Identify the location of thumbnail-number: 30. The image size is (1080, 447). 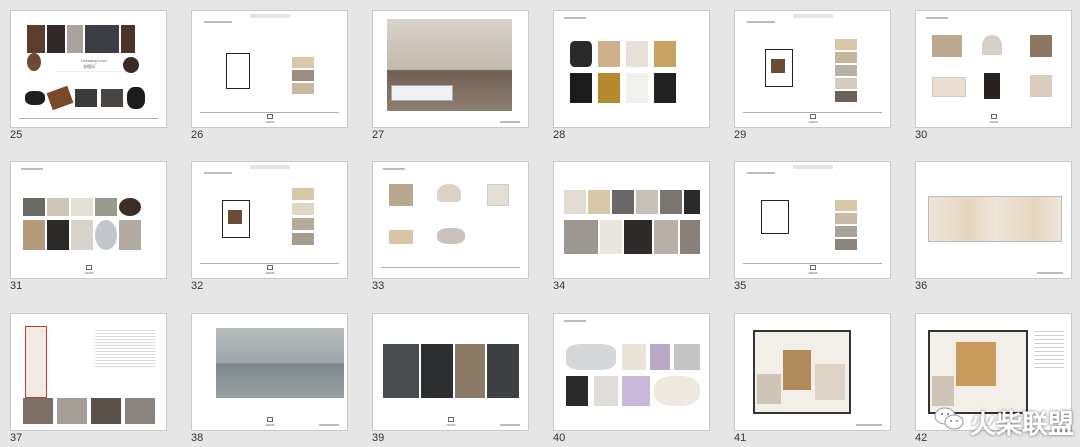
(921, 135).